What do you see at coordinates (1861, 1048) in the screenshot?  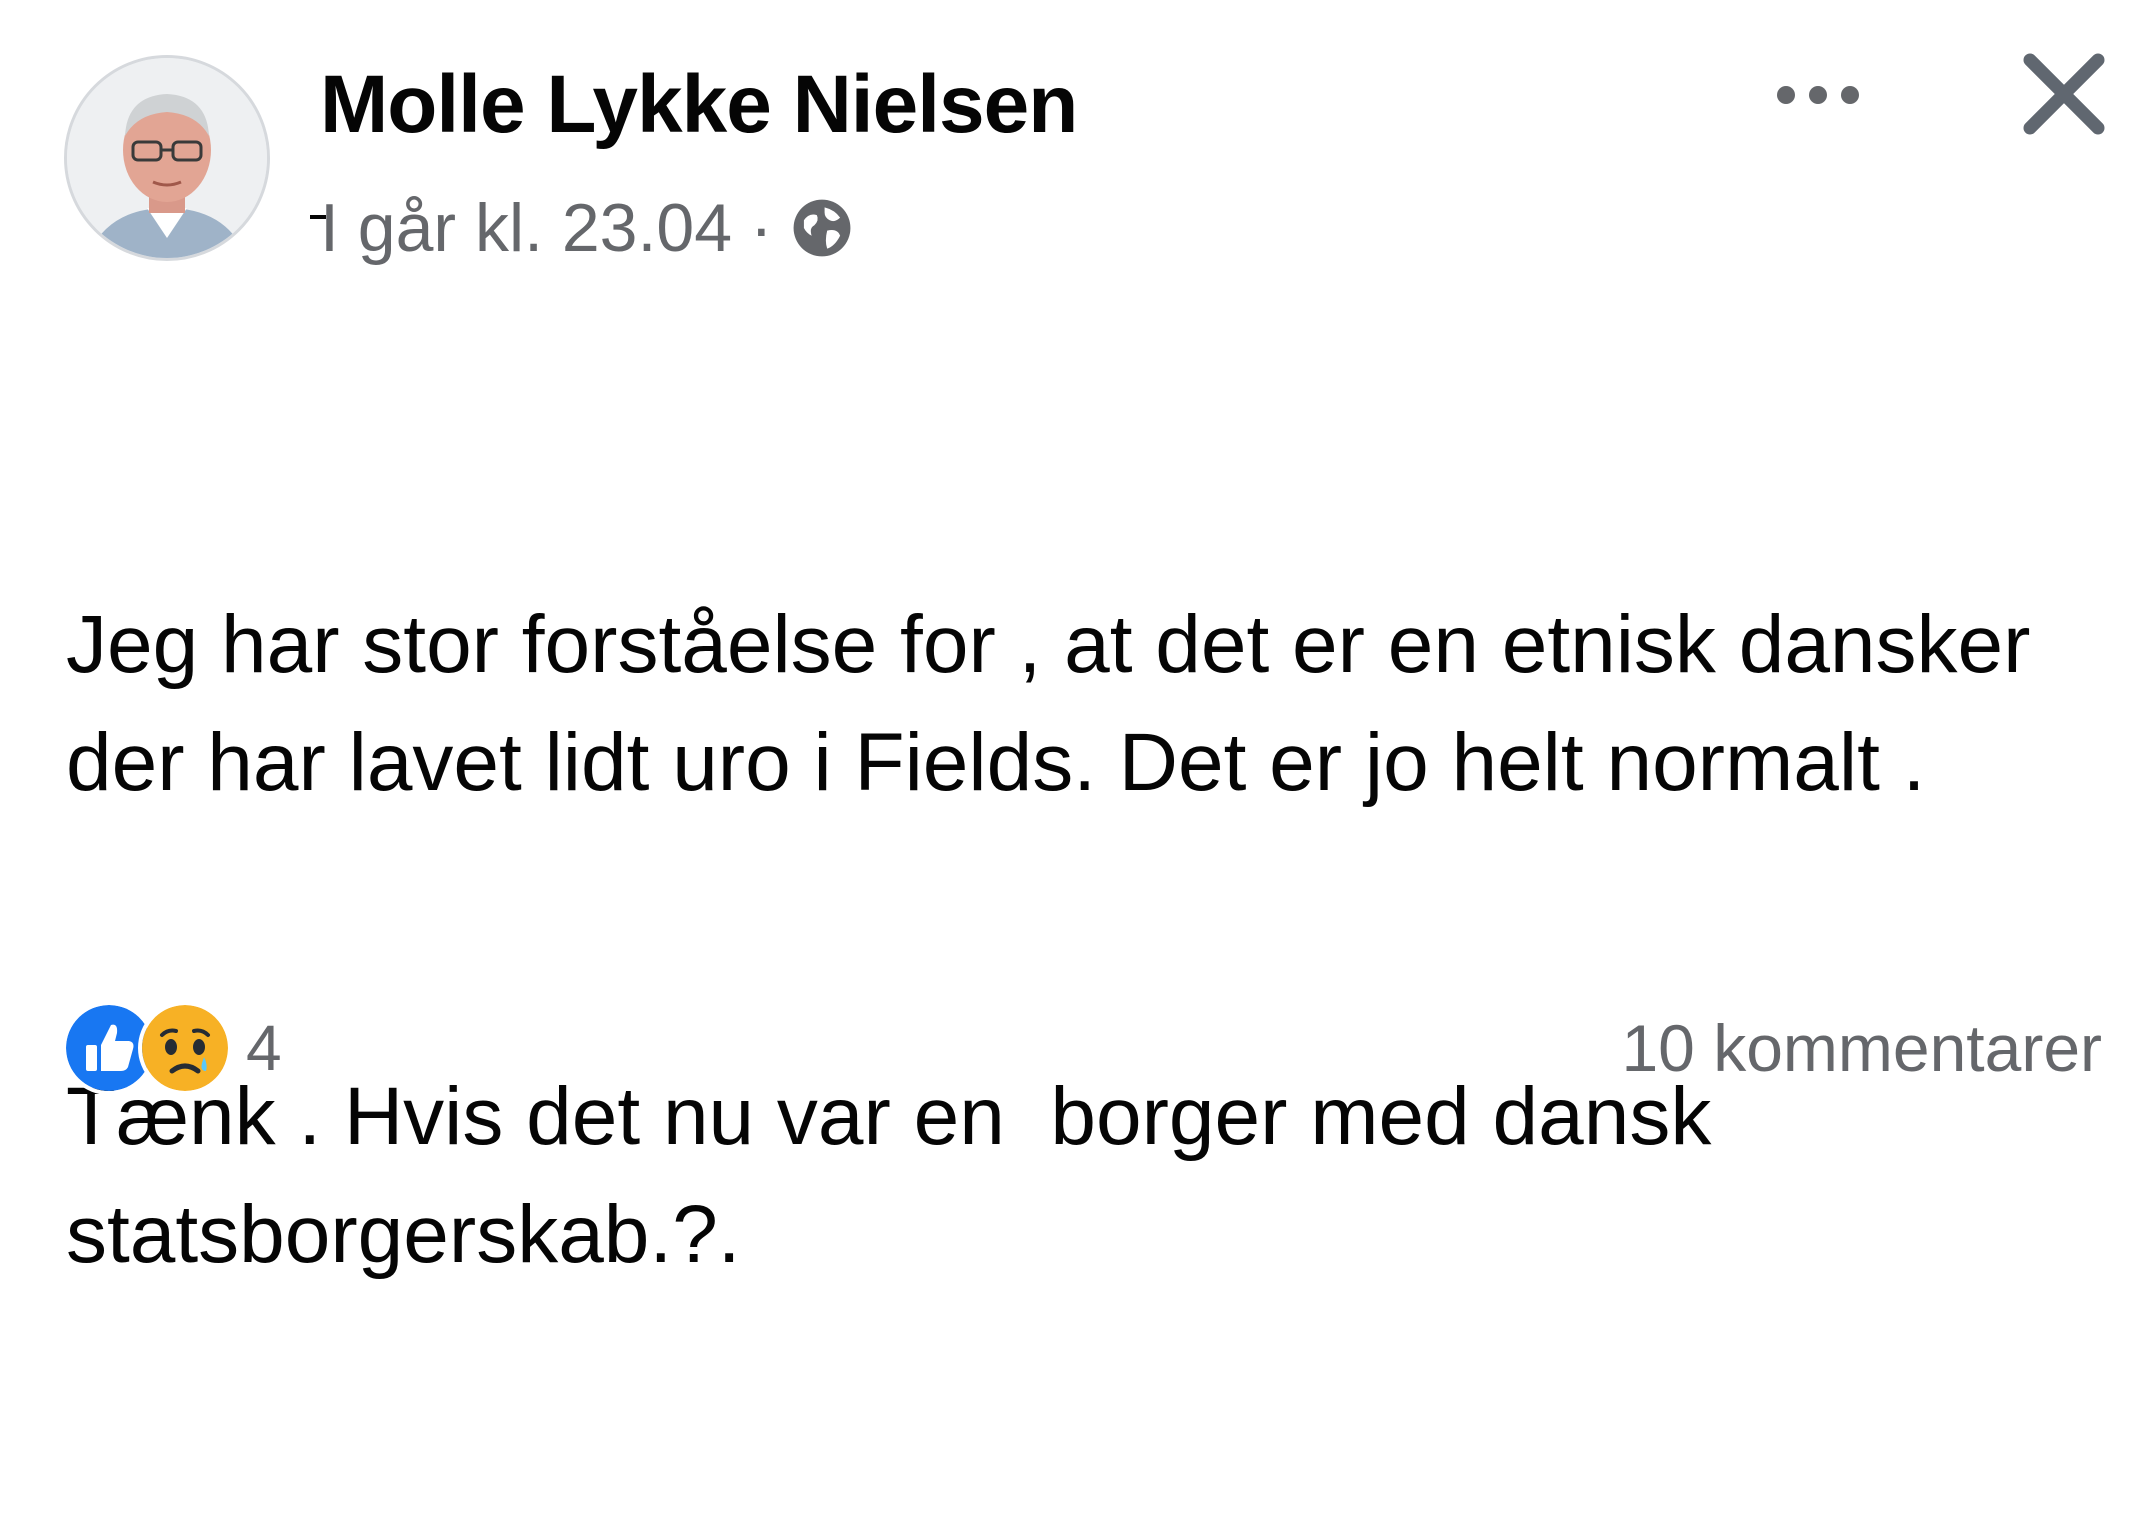 I see `comments-count-link: 10 kommentarer` at bounding box center [1861, 1048].